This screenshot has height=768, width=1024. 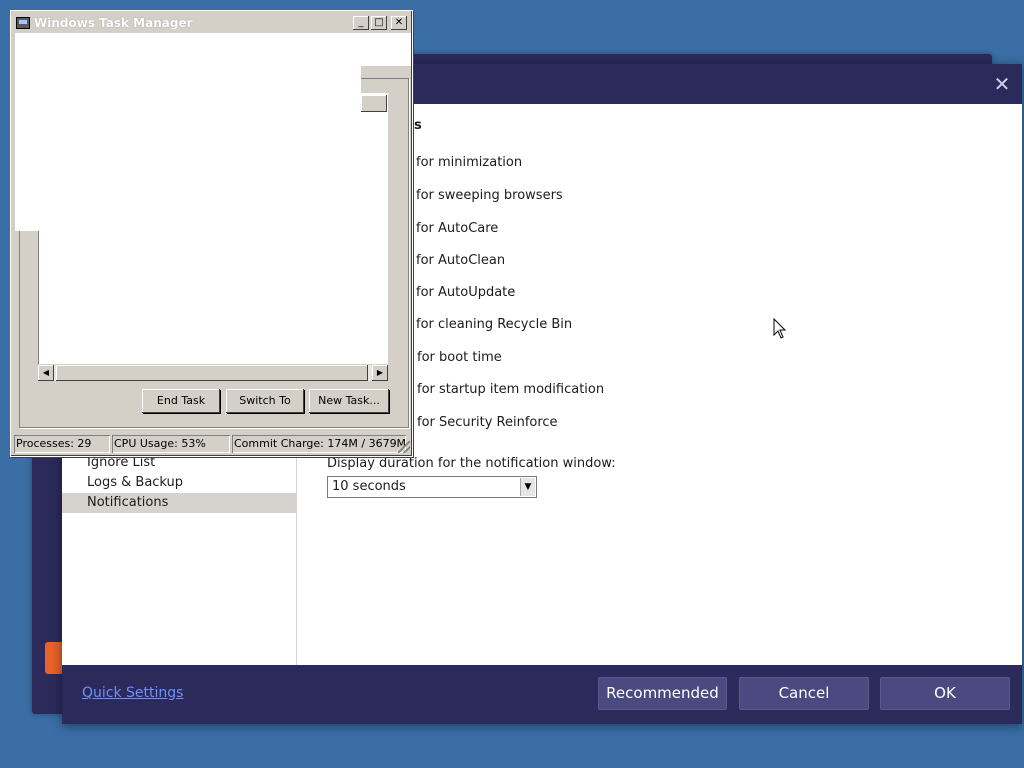 I want to click on scrollbar-thumb, so click(x=212, y=373).